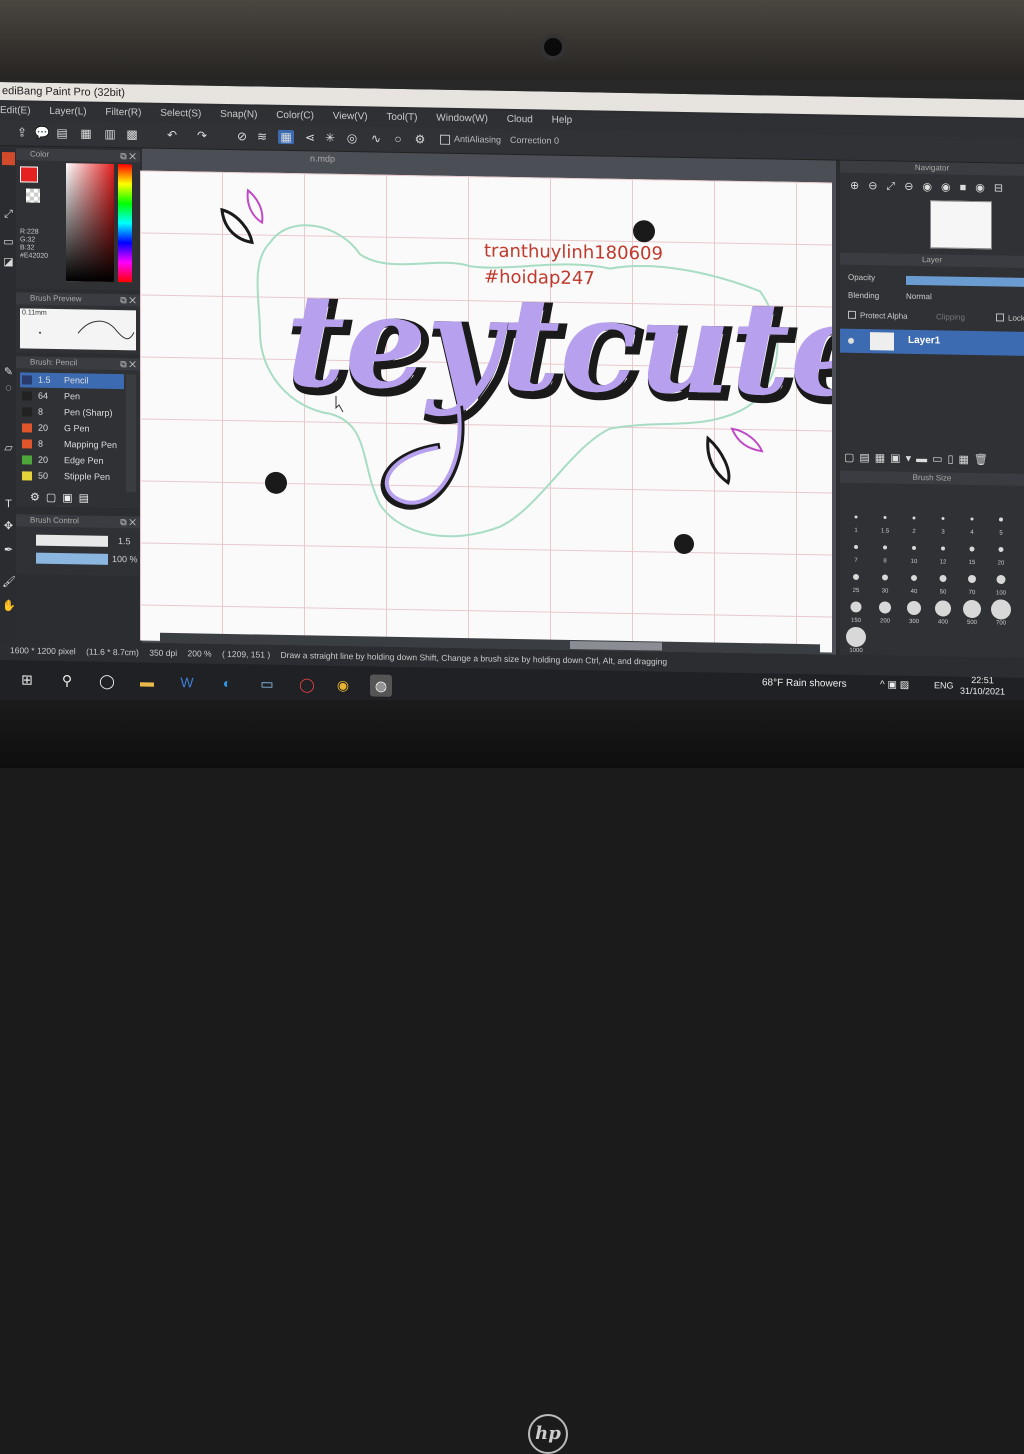  What do you see at coordinates (950, 317) in the screenshot?
I see `clipping-label: Clipping` at bounding box center [950, 317].